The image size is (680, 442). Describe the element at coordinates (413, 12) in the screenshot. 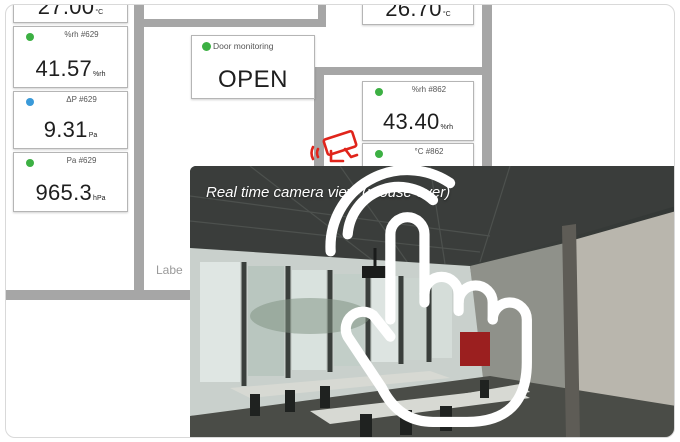

I see `sensor-reading: 26.70` at that location.